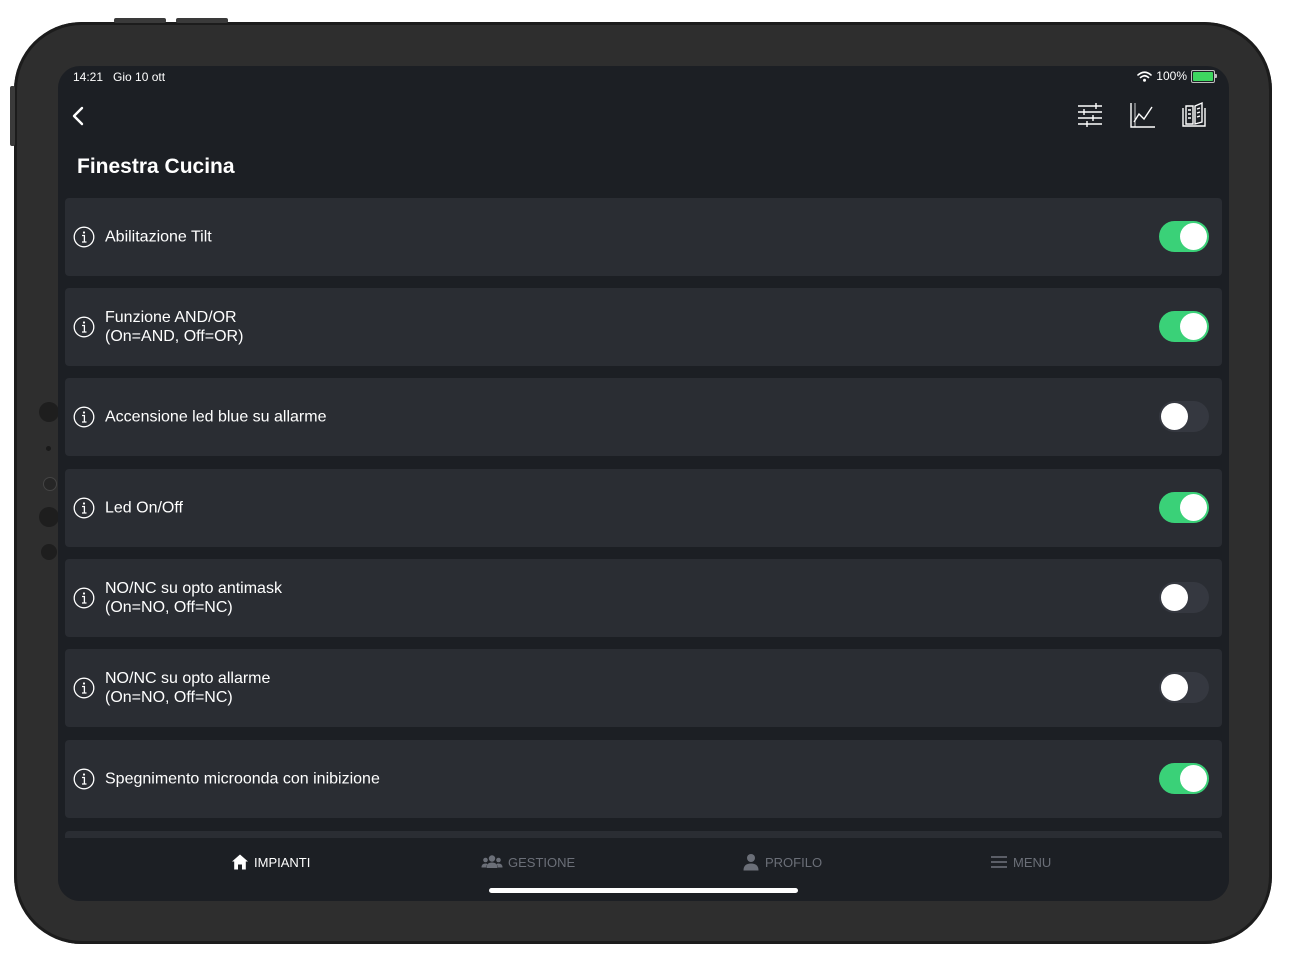 This screenshot has width=1292, height=967. I want to click on setting-label-line1: Accensione led blue su allarme, so click(216, 417).